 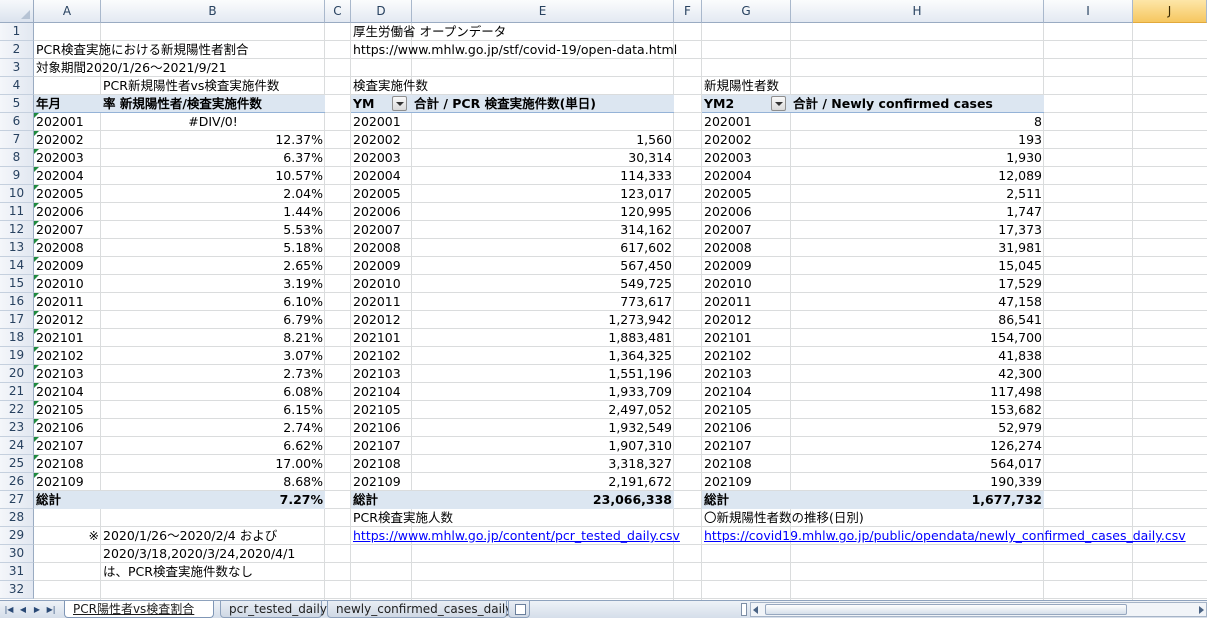 What do you see at coordinates (543, 392) in the screenshot?
I see `row-tests-value: 1,933,709` at bounding box center [543, 392].